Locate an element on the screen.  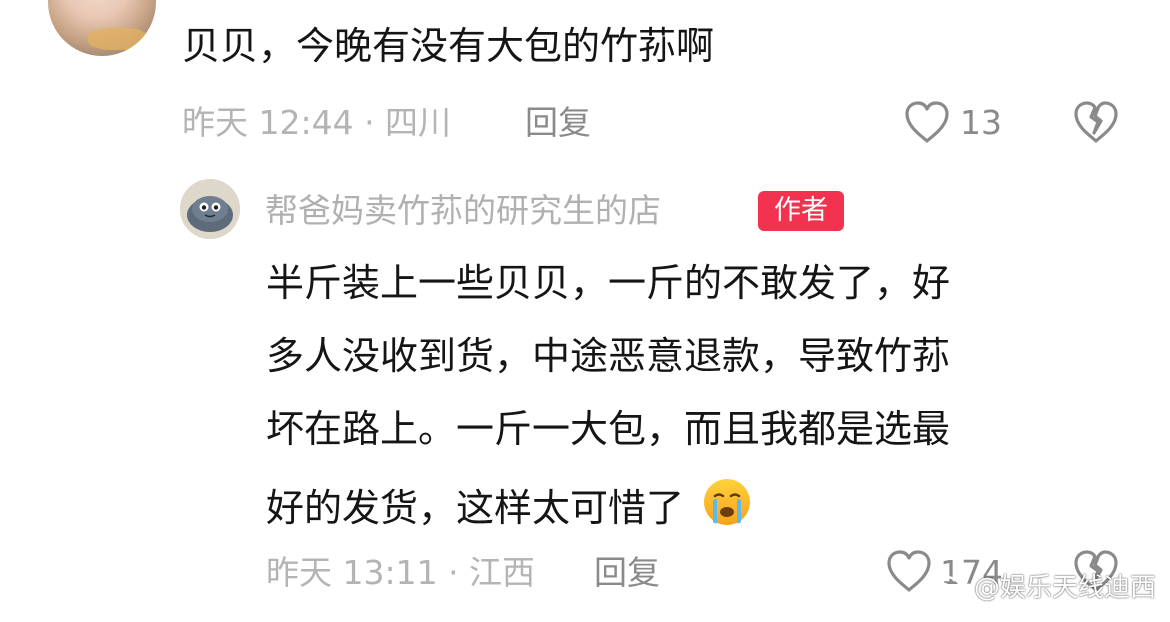
watermark: @娱乐天线迪西 is located at coordinates (1042, 587).